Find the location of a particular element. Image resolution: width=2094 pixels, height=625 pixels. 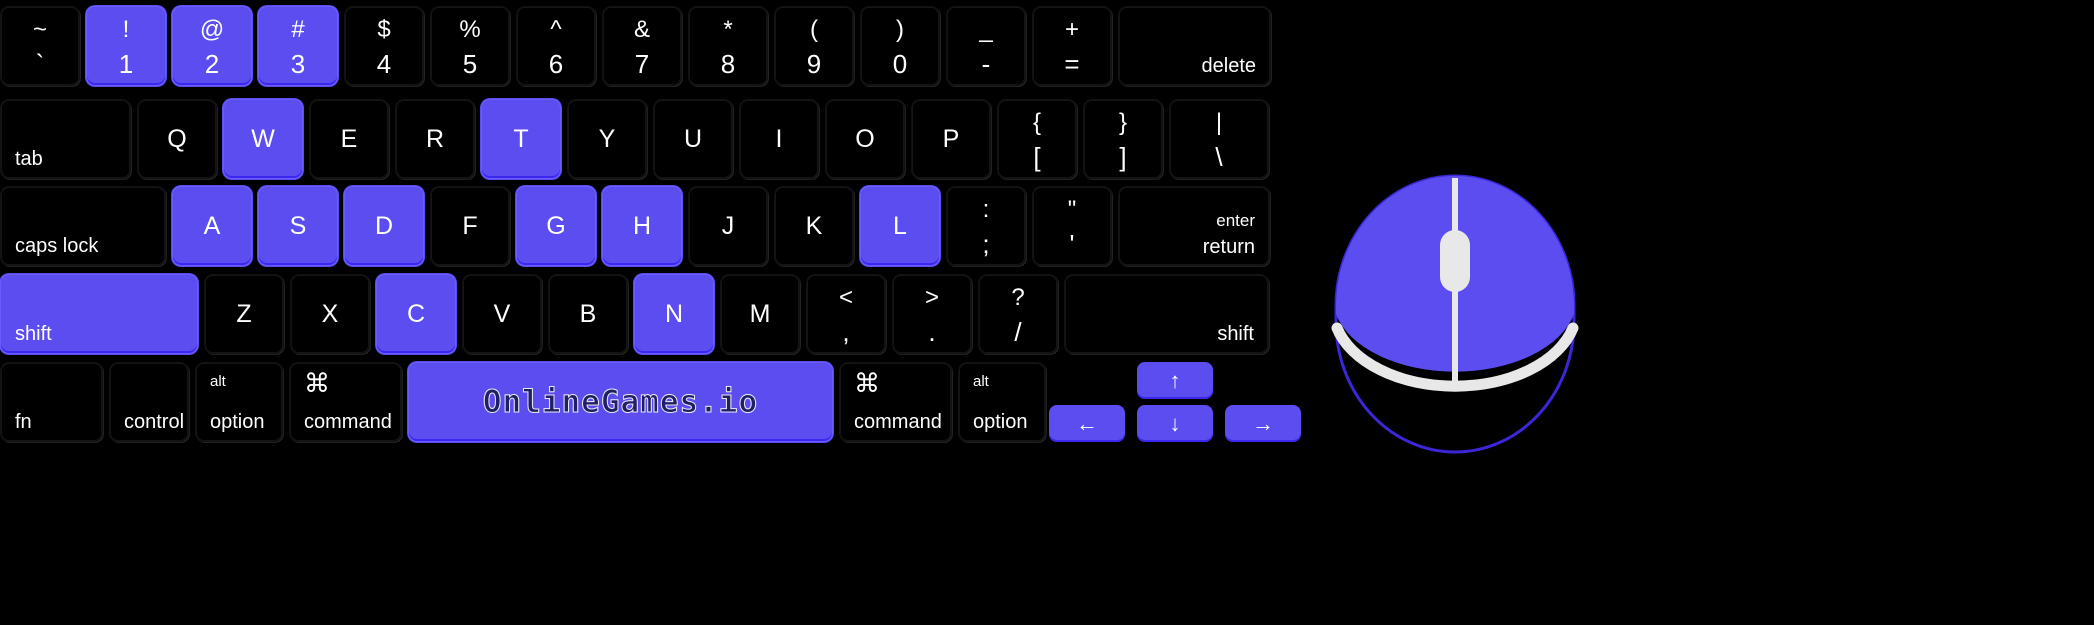

key-t: T is located at coordinates (521, 139).